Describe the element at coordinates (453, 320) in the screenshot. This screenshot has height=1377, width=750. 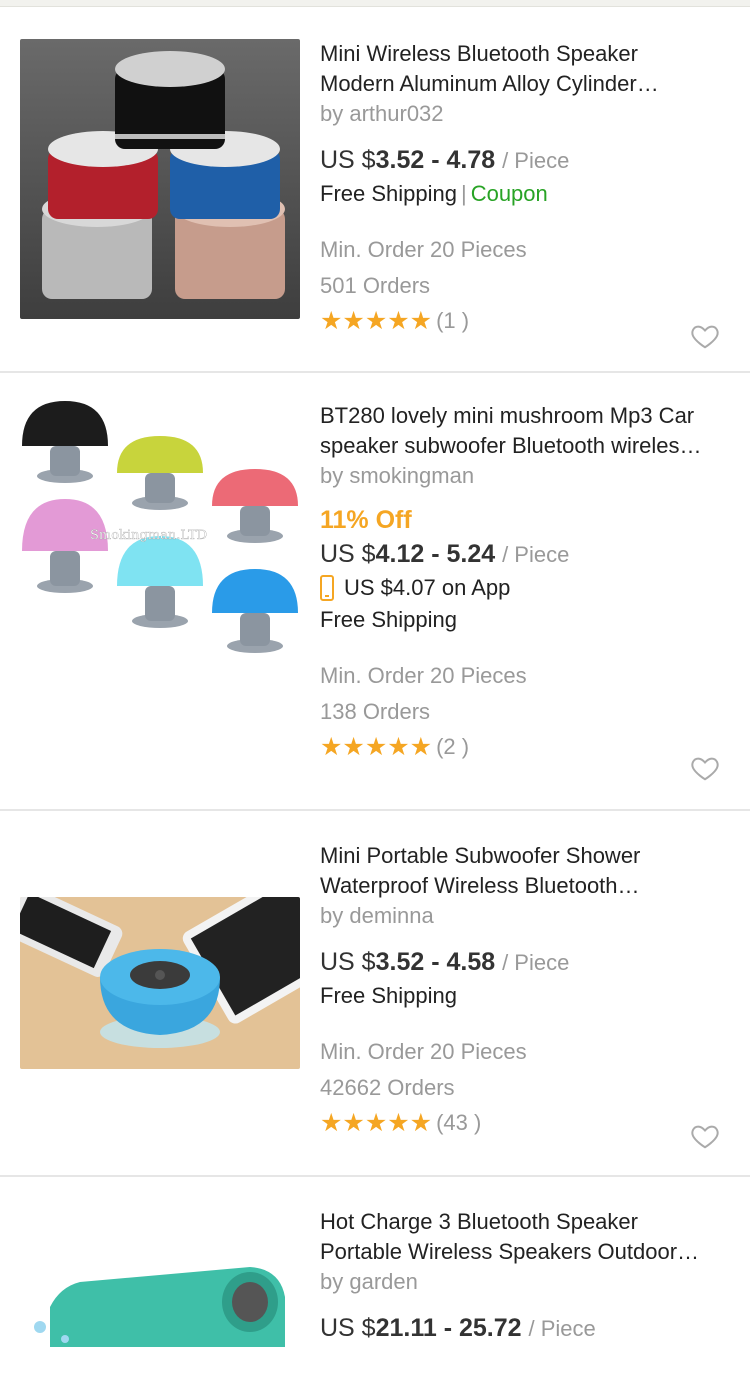
I see `review-count: (1 )` at that location.